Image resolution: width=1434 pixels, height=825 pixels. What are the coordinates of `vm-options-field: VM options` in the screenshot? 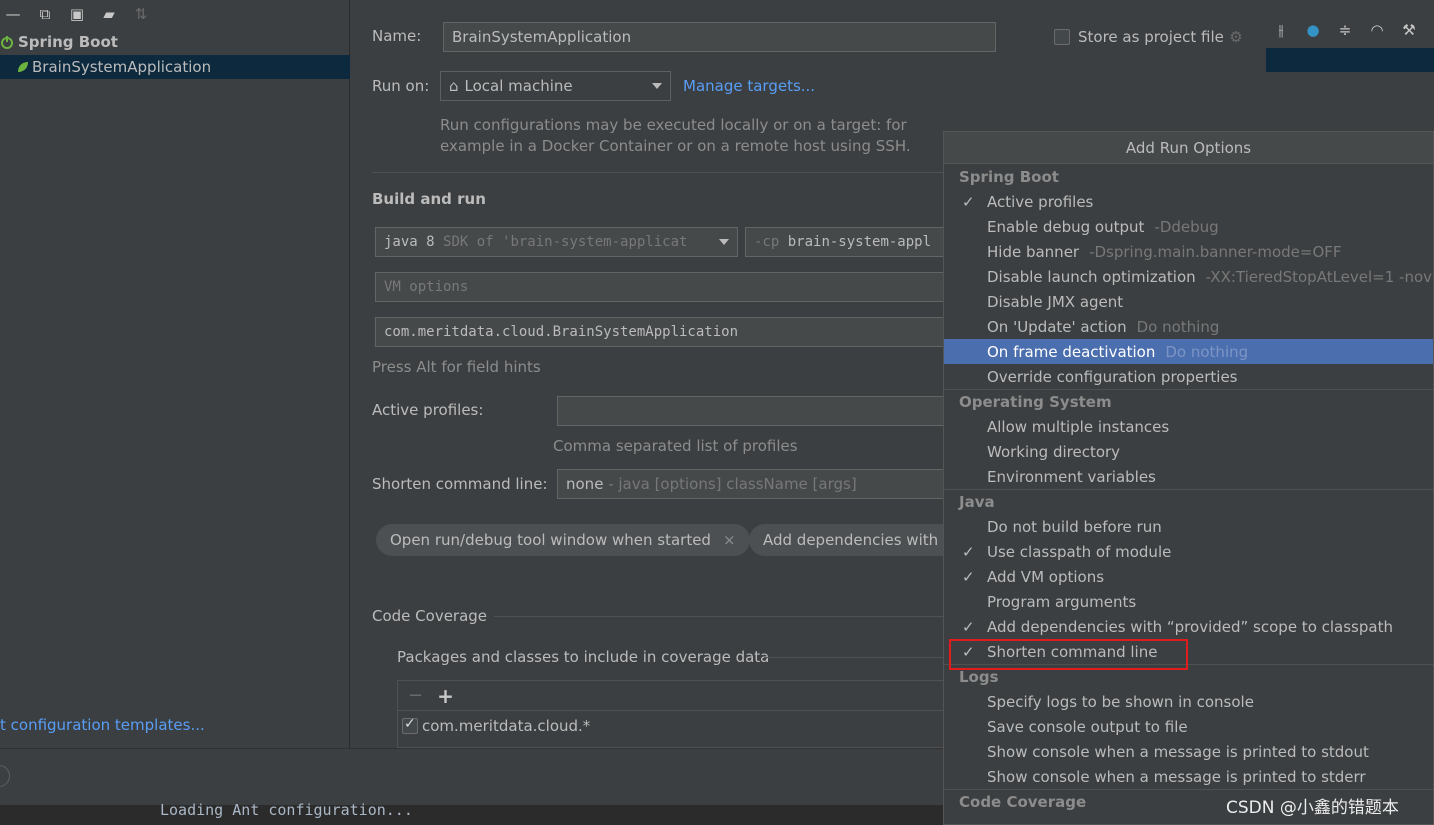 It's located at (665, 287).